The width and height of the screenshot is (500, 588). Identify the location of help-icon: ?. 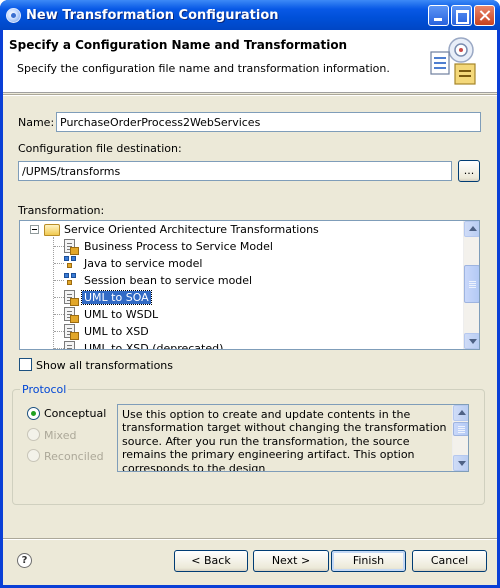
(24, 560).